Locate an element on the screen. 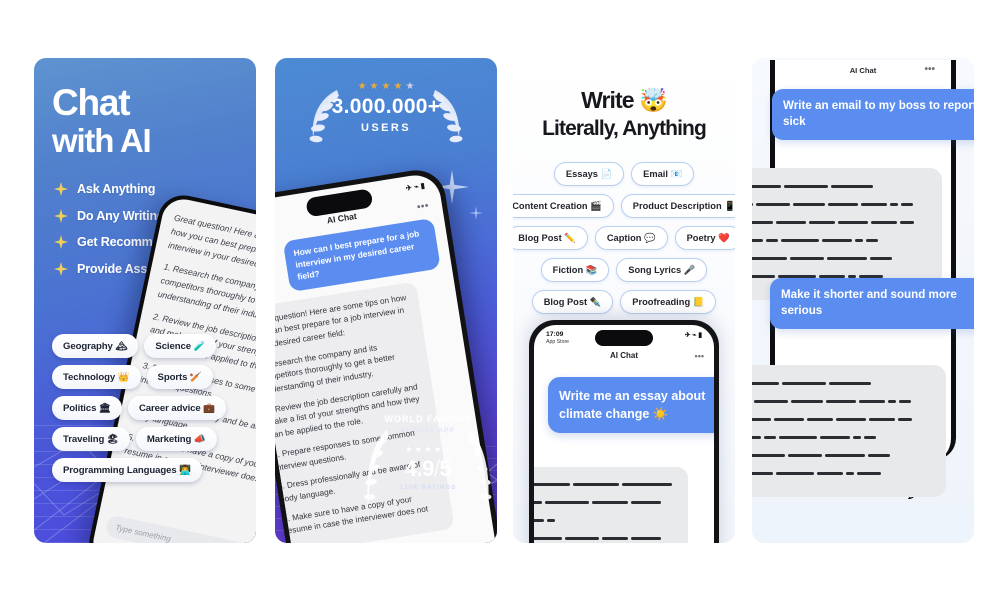  panel1-headline-line2: with AI is located at coordinates (102, 140).